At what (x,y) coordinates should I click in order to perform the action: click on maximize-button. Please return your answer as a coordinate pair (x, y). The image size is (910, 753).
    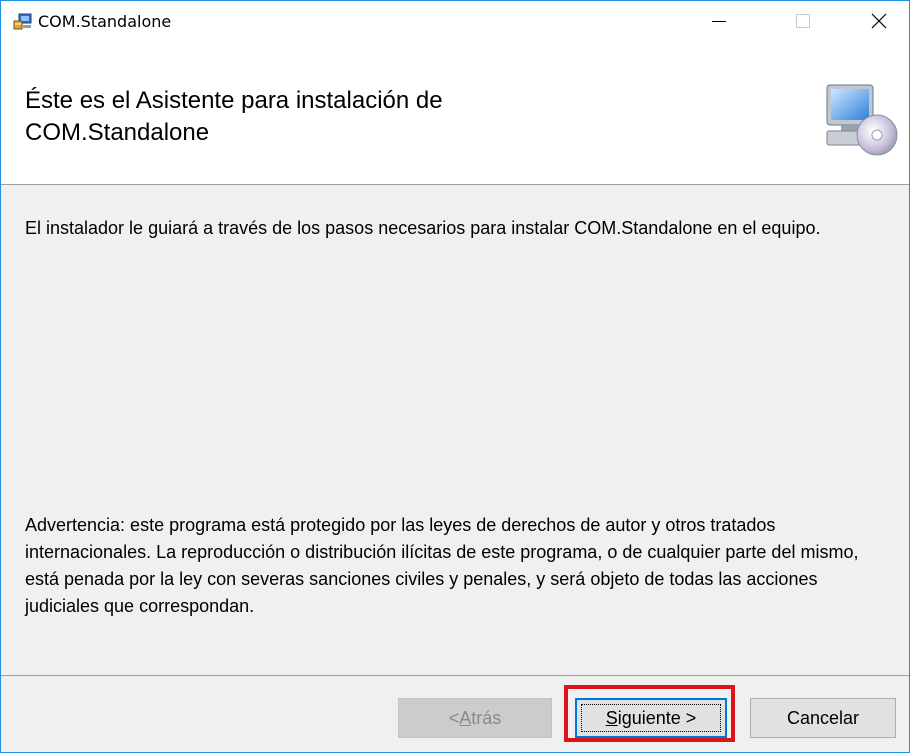
    Looking at the image, I should click on (803, 21).